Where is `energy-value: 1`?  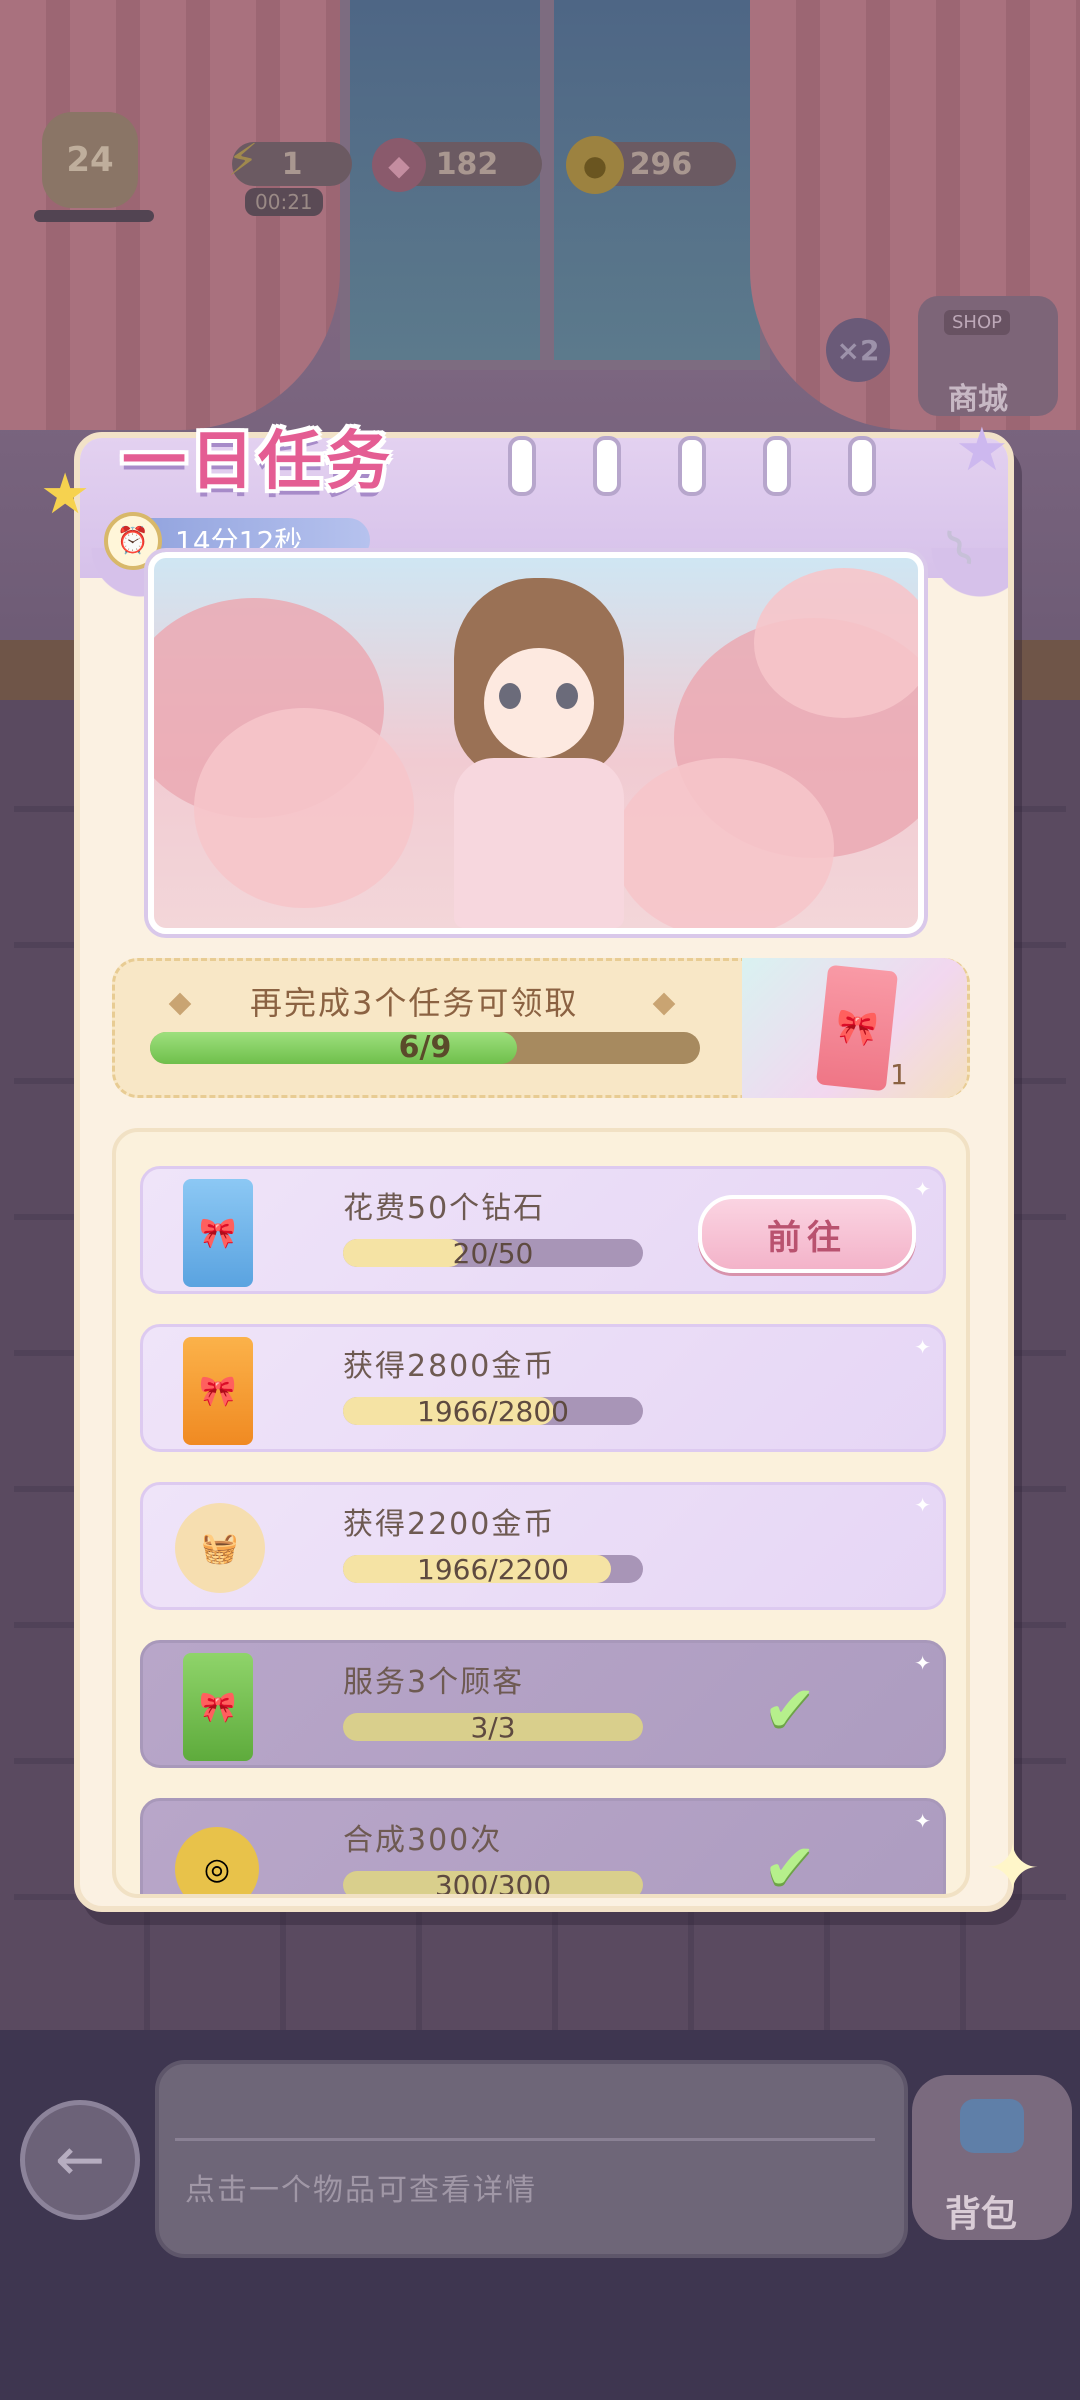 energy-value: 1 is located at coordinates (292, 164).